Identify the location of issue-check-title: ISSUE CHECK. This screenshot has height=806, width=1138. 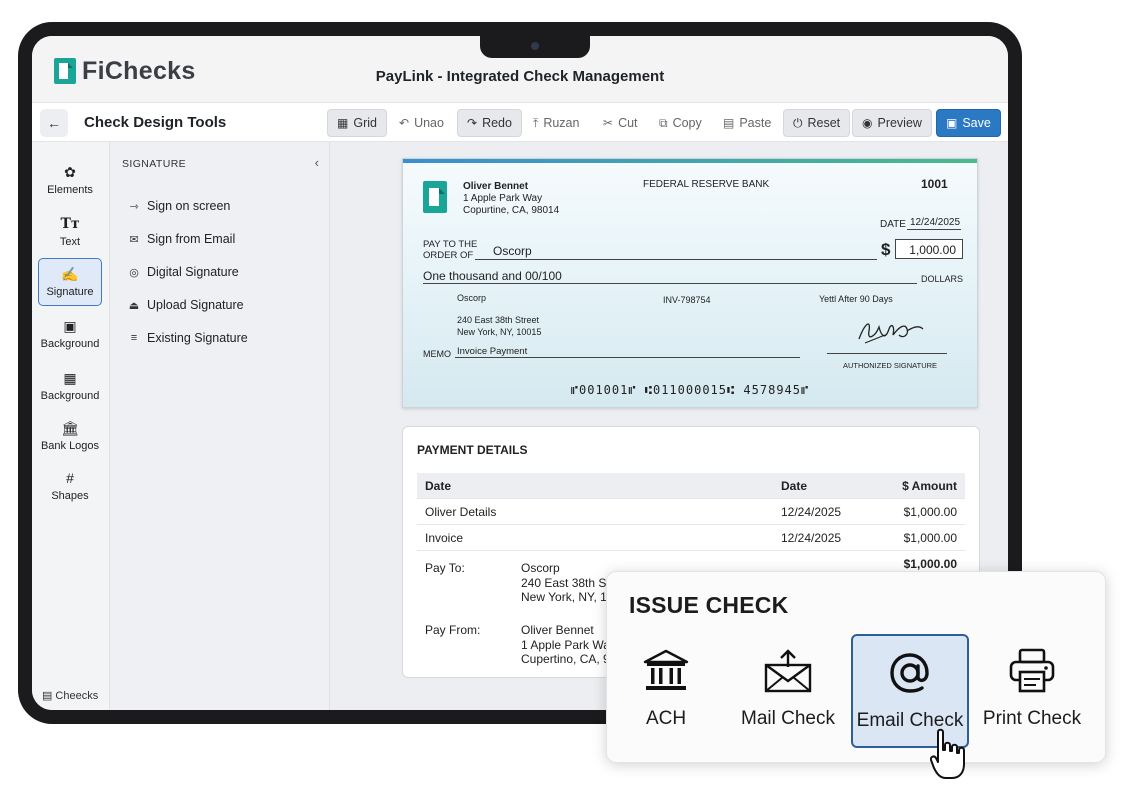
(709, 605).